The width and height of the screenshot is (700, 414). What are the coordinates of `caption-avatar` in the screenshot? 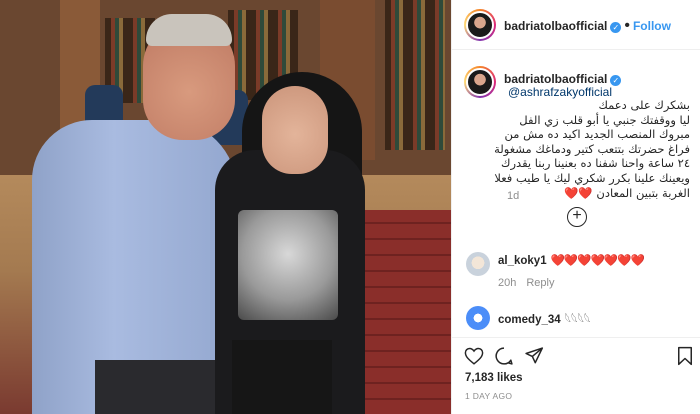 It's located at (480, 82).